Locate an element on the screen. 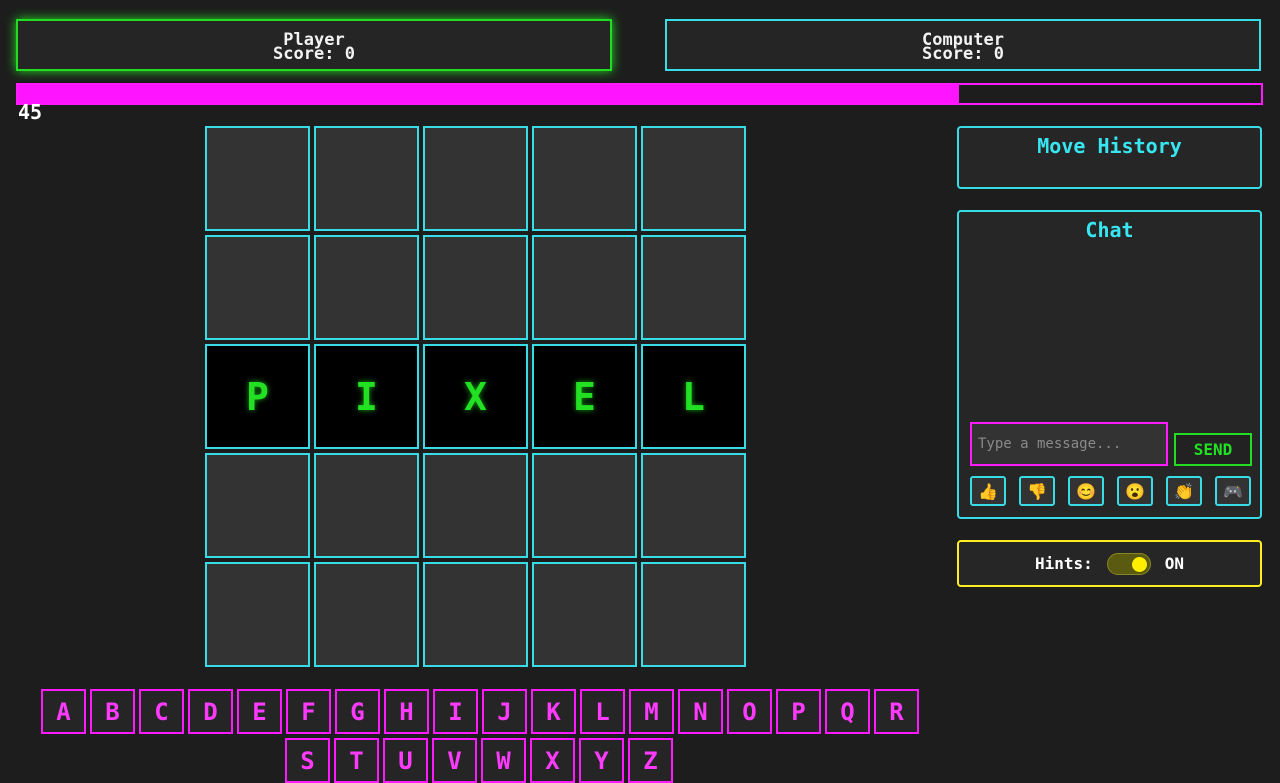 Image resolution: width=1280 pixels, height=783 pixels. move-history-panel: Move History is located at coordinates (1109, 157).